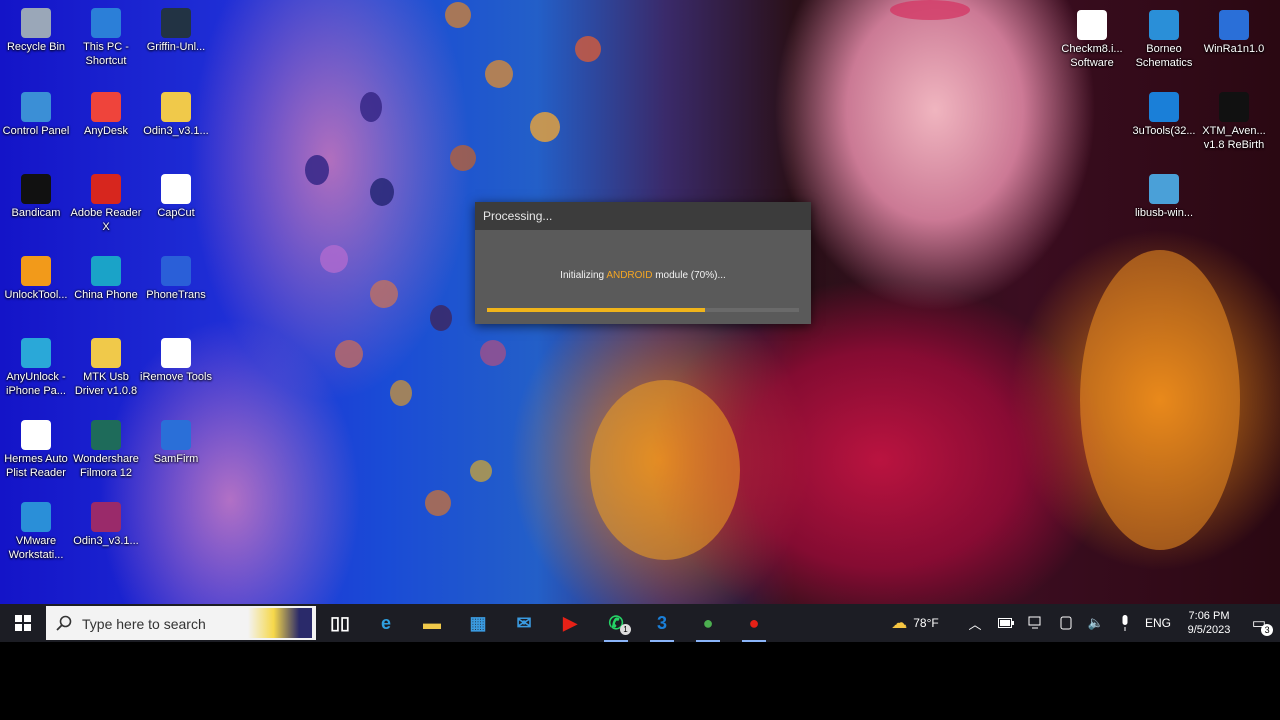 Image resolution: width=1280 pixels, height=720 pixels. What do you see at coordinates (176, 213) in the screenshot?
I see `shortcut-label: CapCut` at bounding box center [176, 213].